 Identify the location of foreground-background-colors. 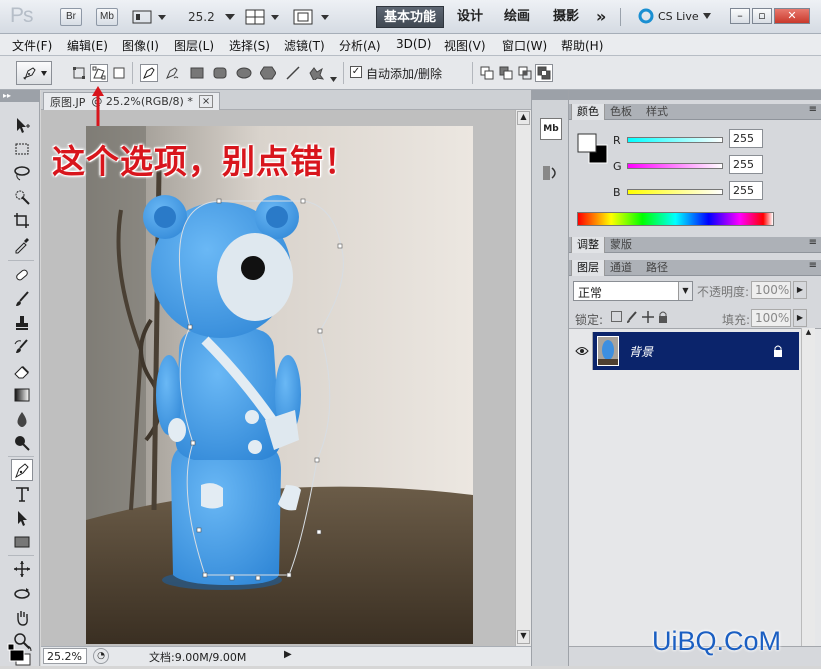
(20, 654).